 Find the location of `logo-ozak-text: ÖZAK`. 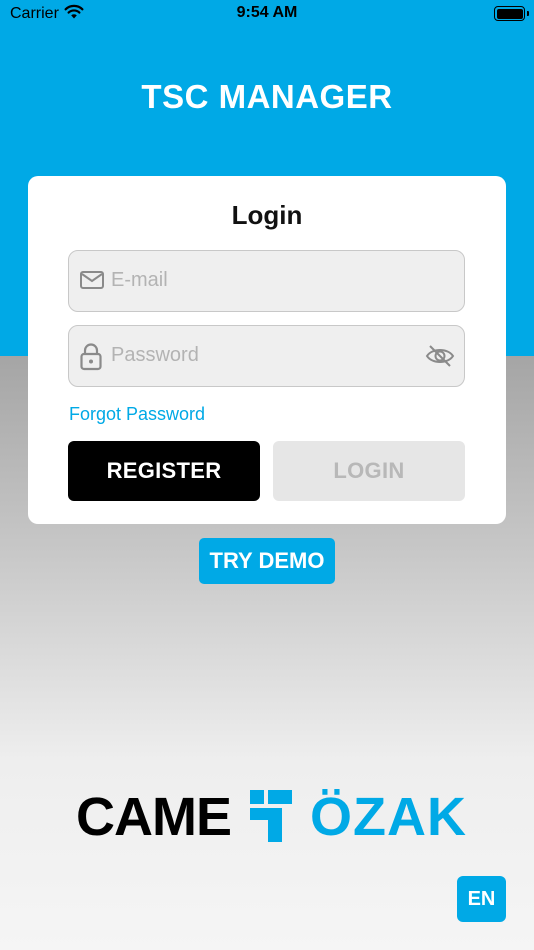

logo-ozak-text: ÖZAK is located at coordinates (388, 817).